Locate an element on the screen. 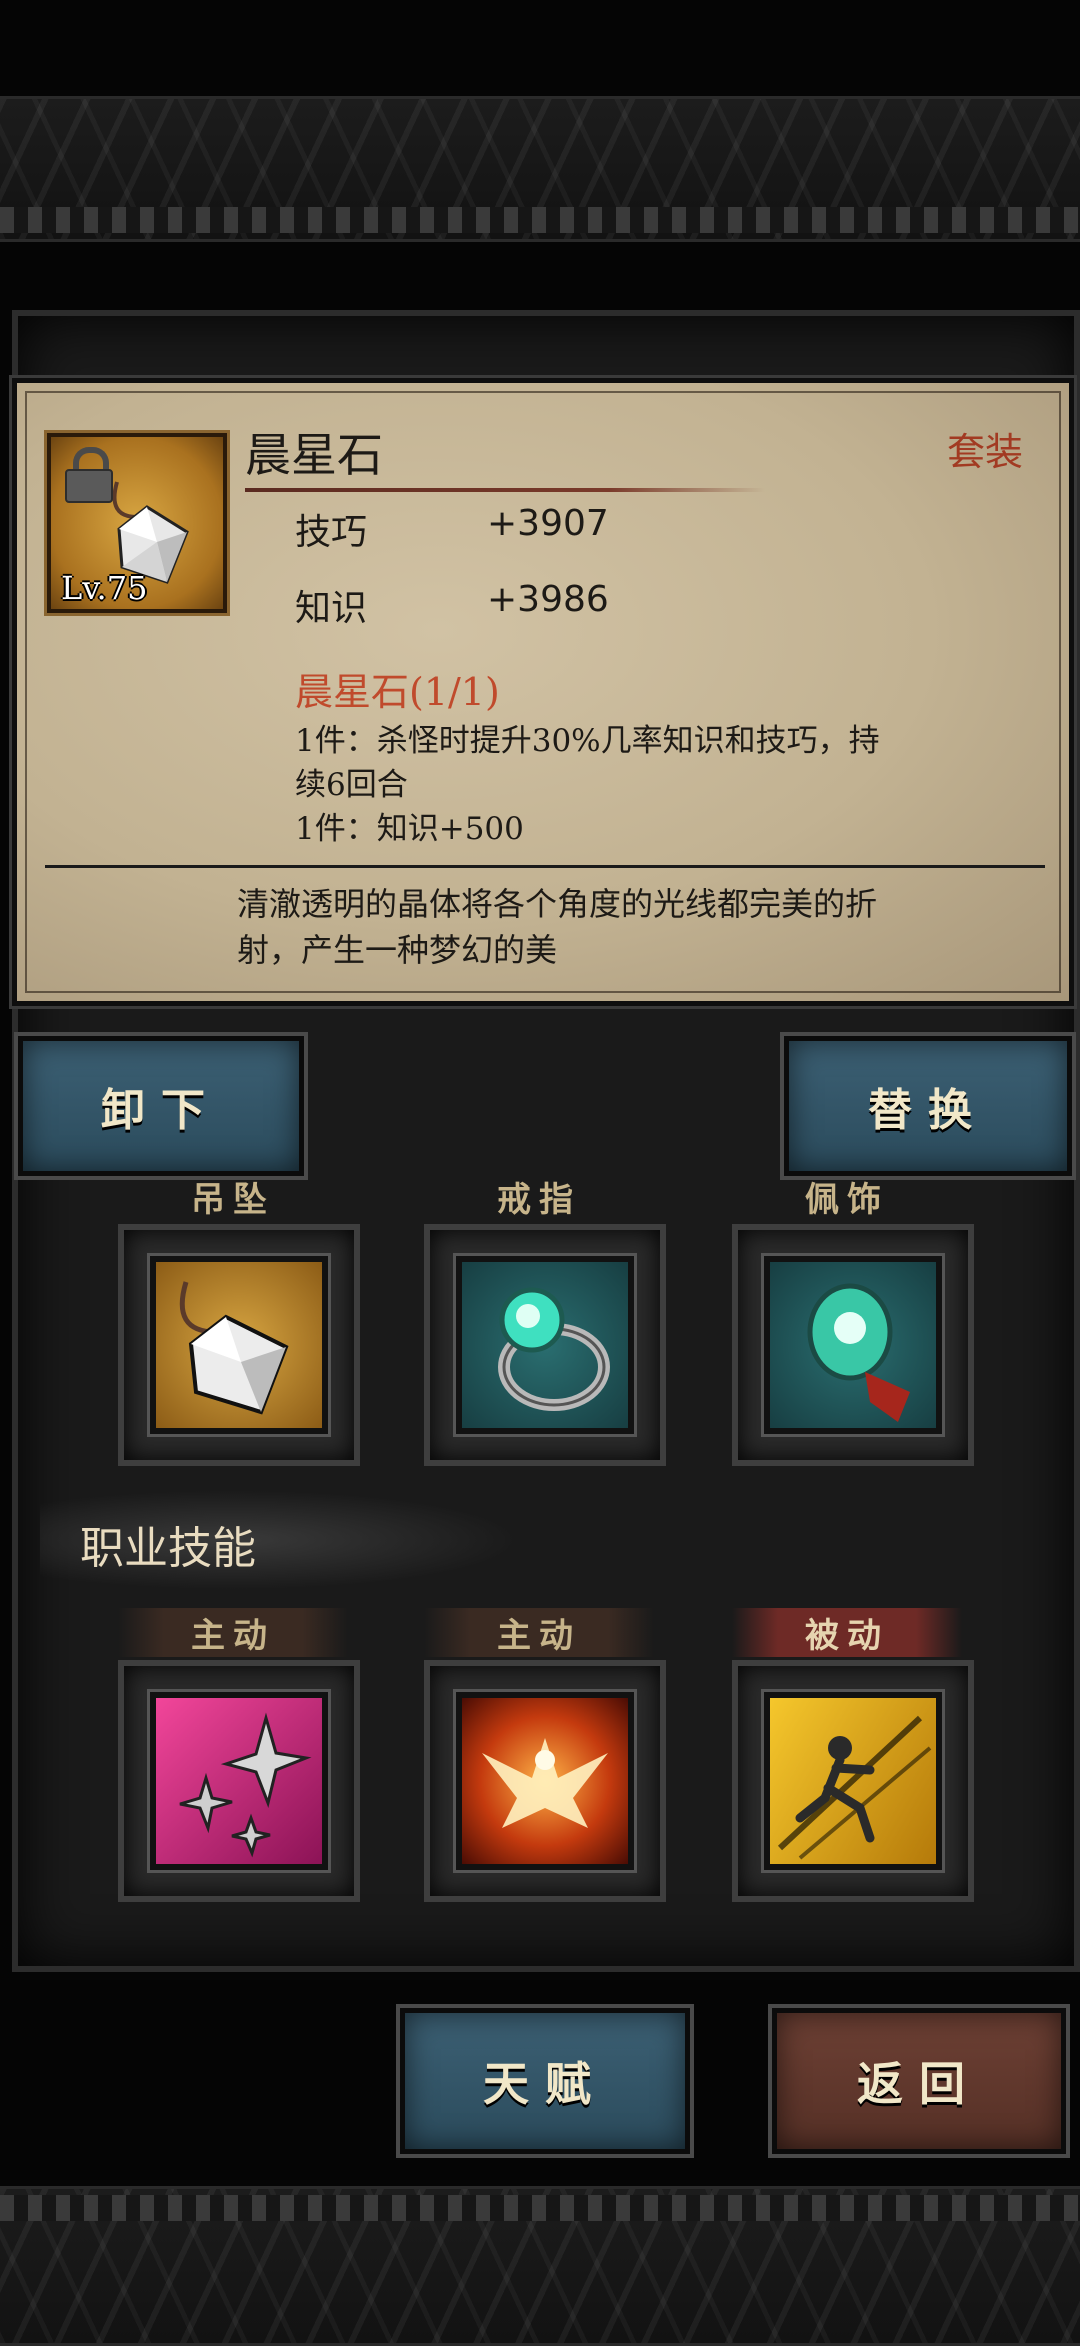 This screenshot has height=2346, width=1080. slot-label-pendant: 吊坠 is located at coordinates (233, 1200).